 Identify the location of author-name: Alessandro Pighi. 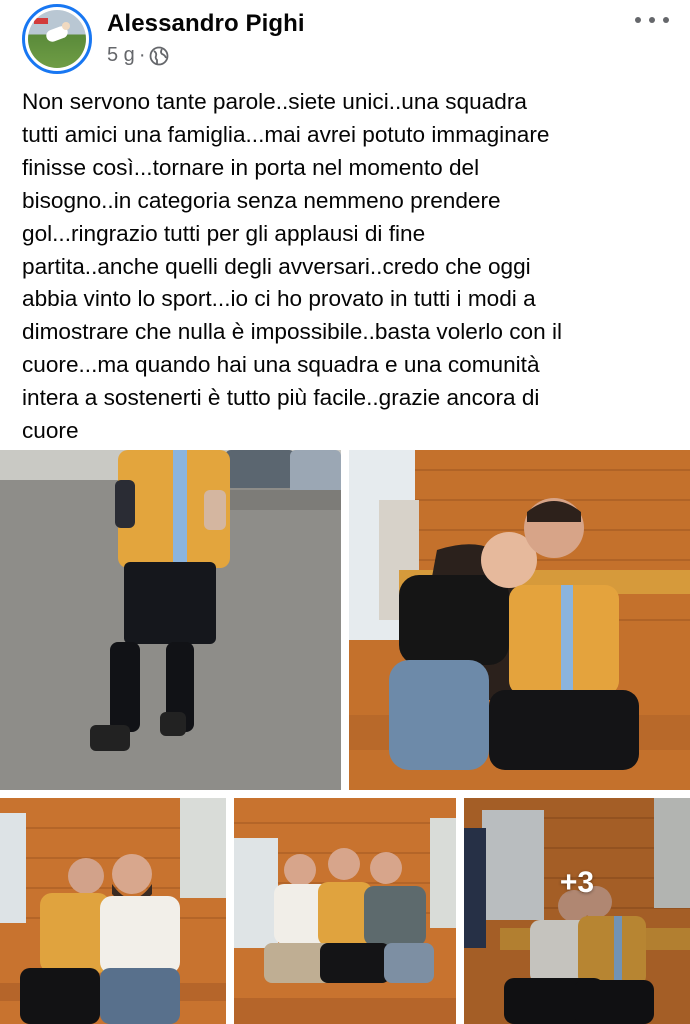
(206, 24).